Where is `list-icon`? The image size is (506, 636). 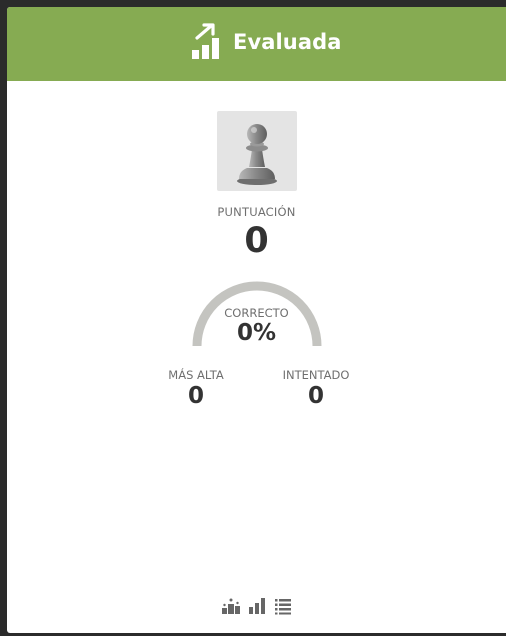 list-icon is located at coordinates (283, 606).